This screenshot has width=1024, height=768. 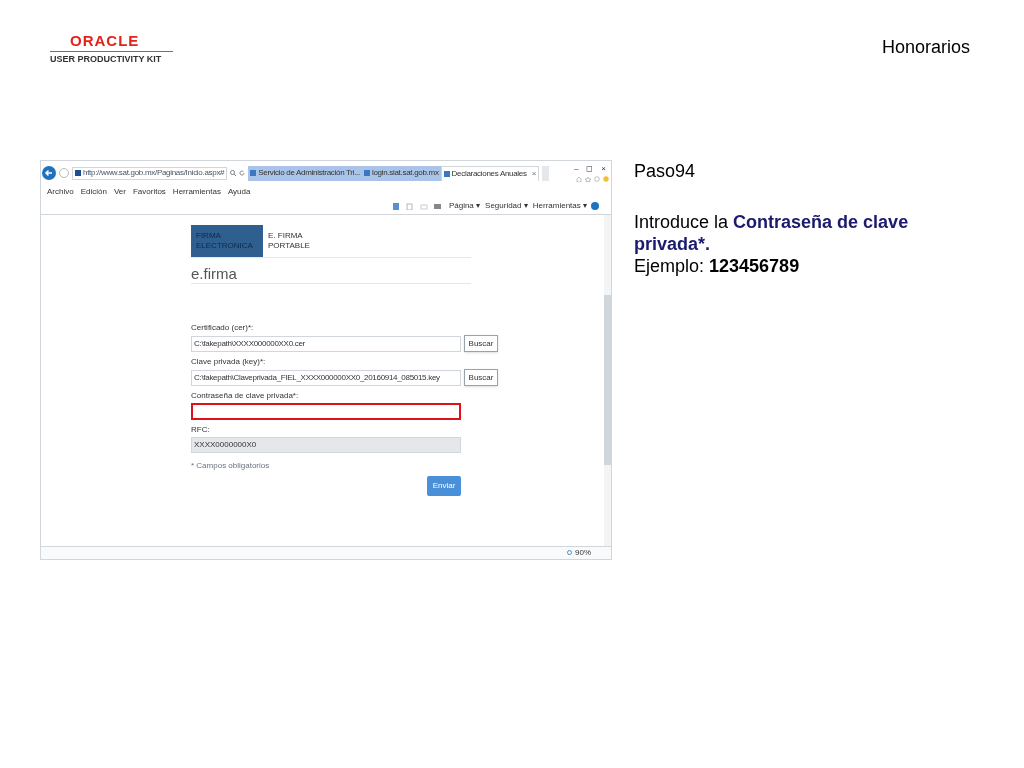 What do you see at coordinates (490, 173) in the screenshot?
I see `browser-tab: Declaraciones Anuales ×` at bounding box center [490, 173].